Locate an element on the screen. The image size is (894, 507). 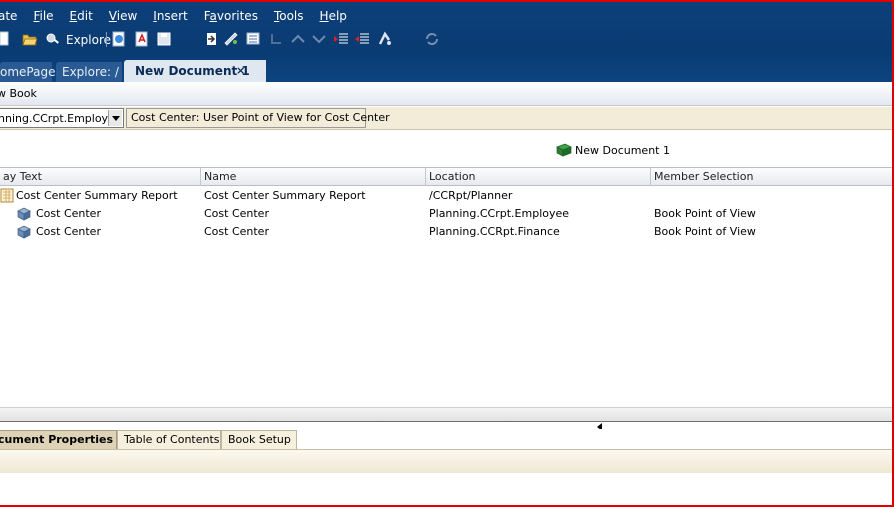
access-key: I is located at coordinates (155, 16).